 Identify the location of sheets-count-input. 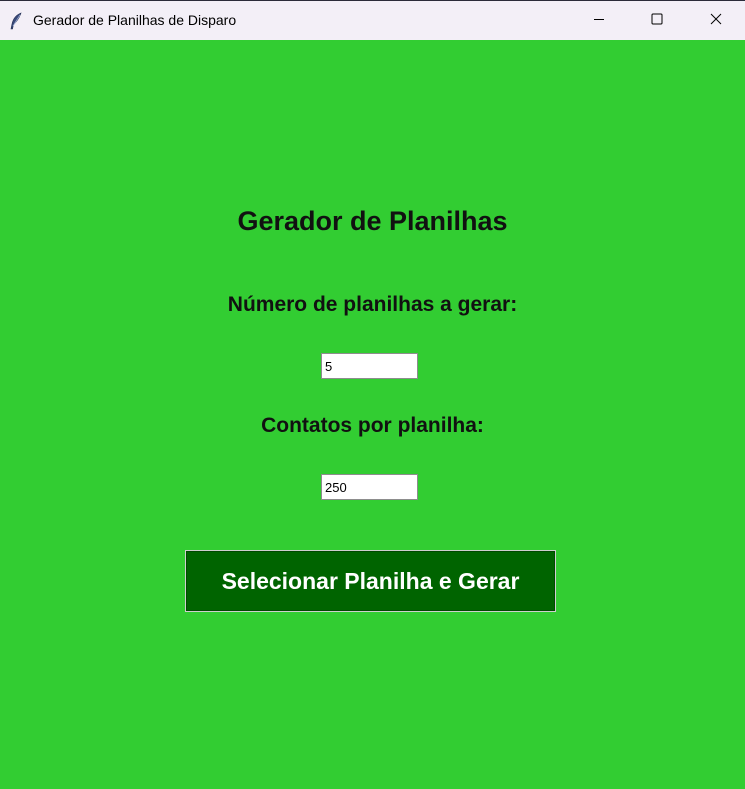
(369, 366).